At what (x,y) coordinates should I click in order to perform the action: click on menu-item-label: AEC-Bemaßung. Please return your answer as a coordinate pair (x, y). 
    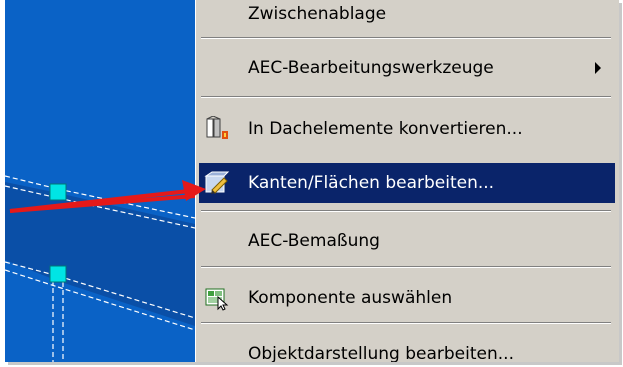
    Looking at the image, I should click on (314, 241).